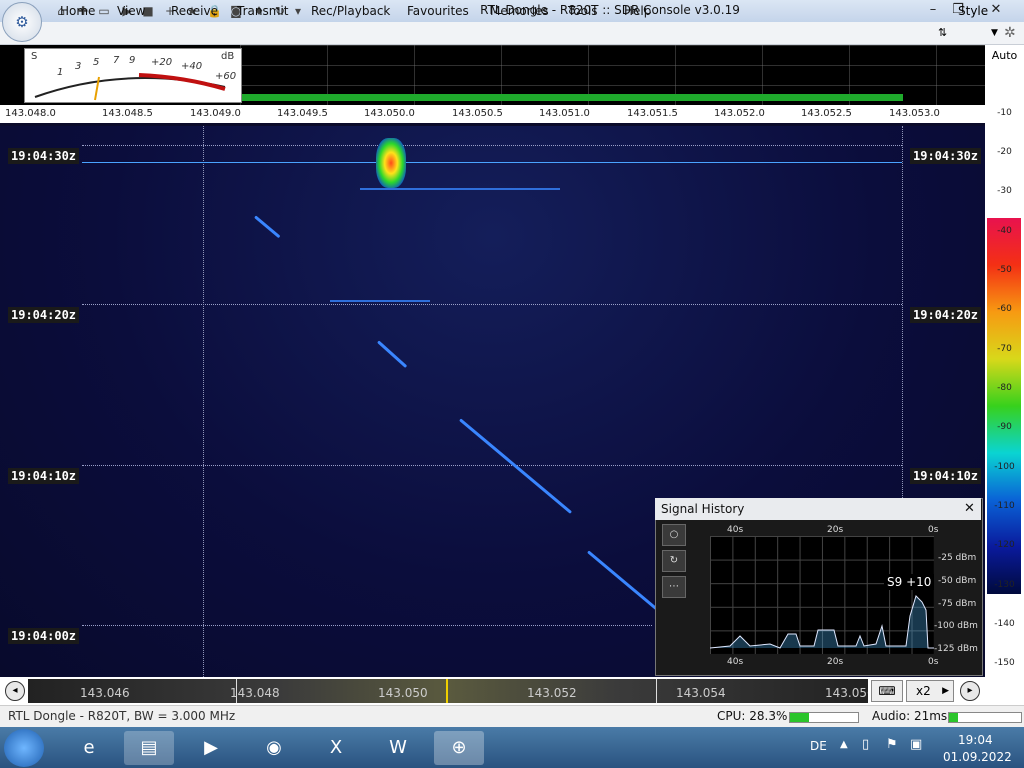 The width and height of the screenshot is (1024, 768). What do you see at coordinates (994, 33) in the screenshot?
I see `style-dropdown-icon: ▼` at bounding box center [994, 33].